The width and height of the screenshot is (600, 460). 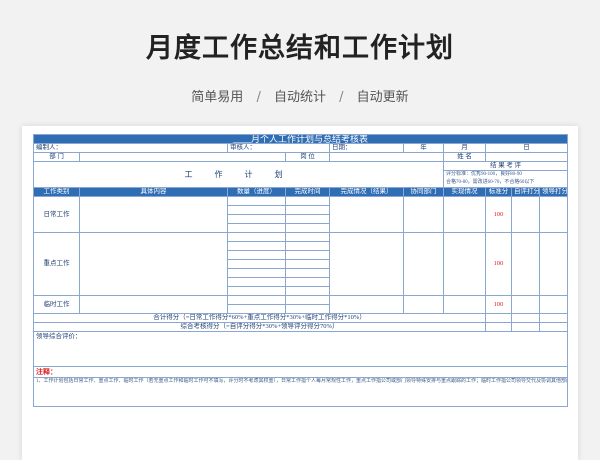 I want to click on category-daily: 日常工作, so click(x=56, y=214).